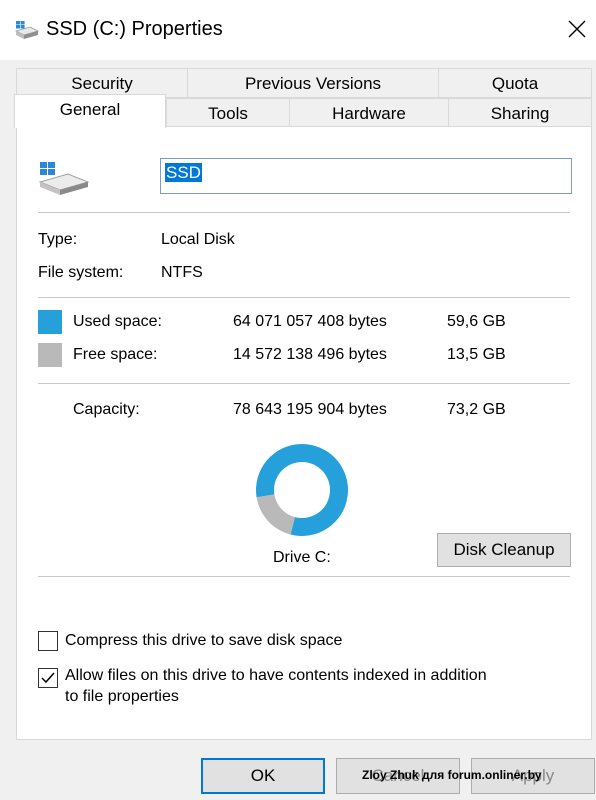 The width and height of the screenshot is (596, 800). Describe the element at coordinates (276, 514) in the screenshot. I see `free-space-segment` at that location.